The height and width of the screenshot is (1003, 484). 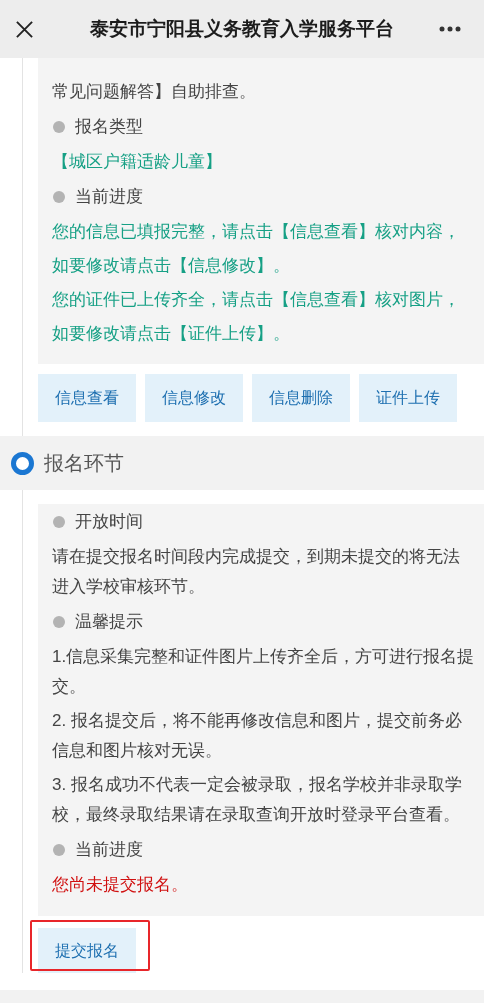 I want to click on info-text: 1.信息采集完整和证件图片上传齐全后，方可进行报名提交。, so click(x=264, y=672).